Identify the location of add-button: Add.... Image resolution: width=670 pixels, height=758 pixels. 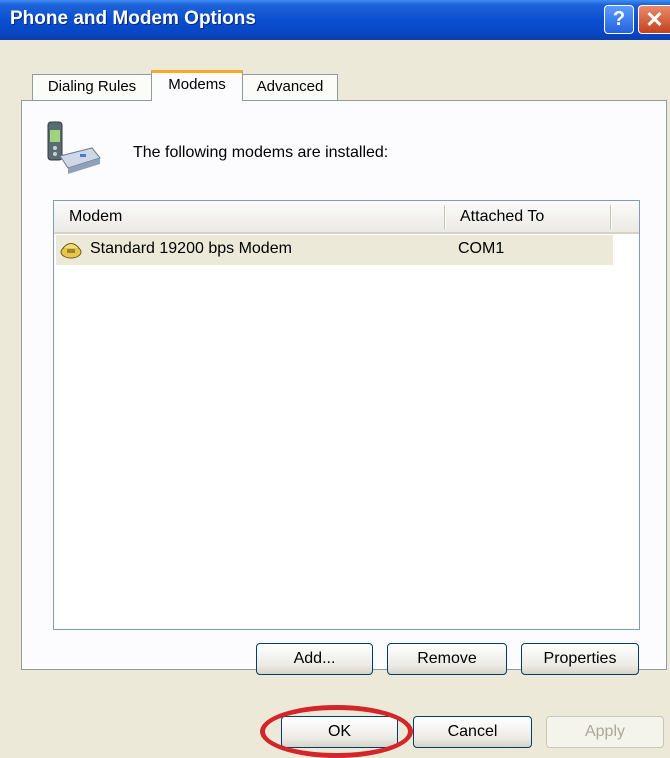
(314, 659).